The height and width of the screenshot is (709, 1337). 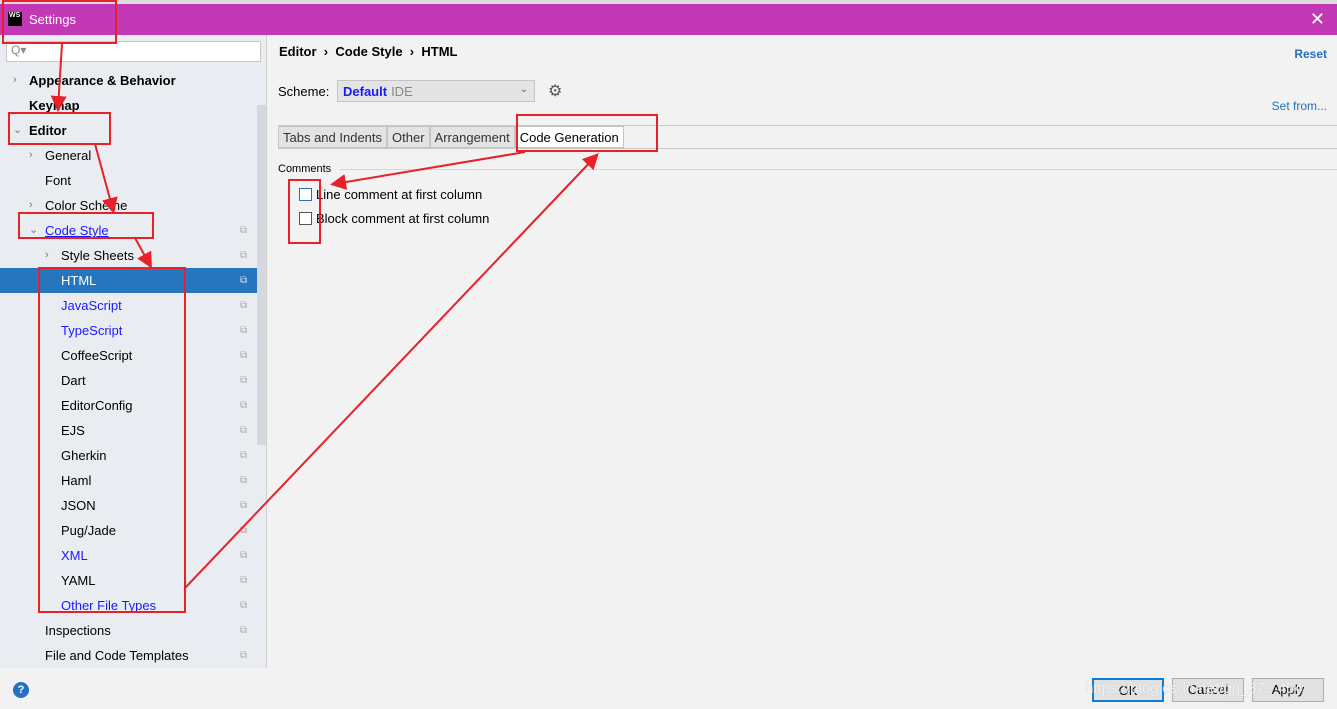 What do you see at coordinates (128, 130) in the screenshot?
I see `sidebar-item-editor: ⌄ Editor` at bounding box center [128, 130].